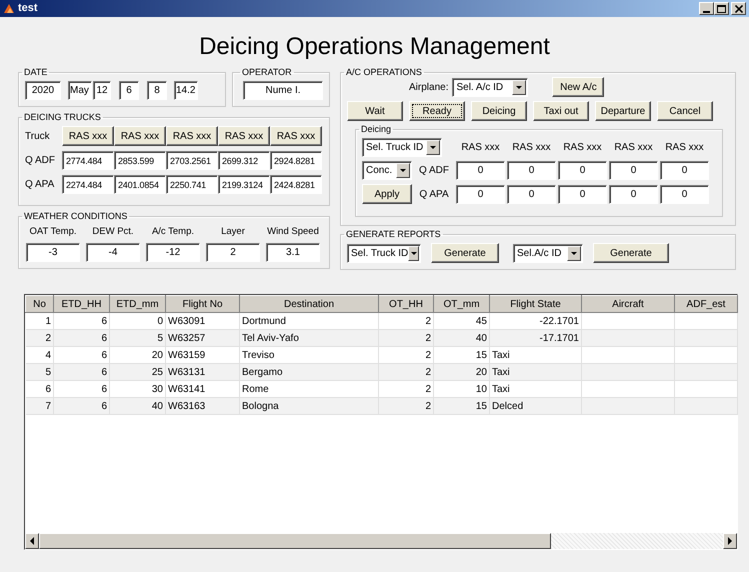 The height and width of the screenshot is (572, 749). Describe the element at coordinates (730, 541) in the screenshot. I see `scroll-right-button` at that location.